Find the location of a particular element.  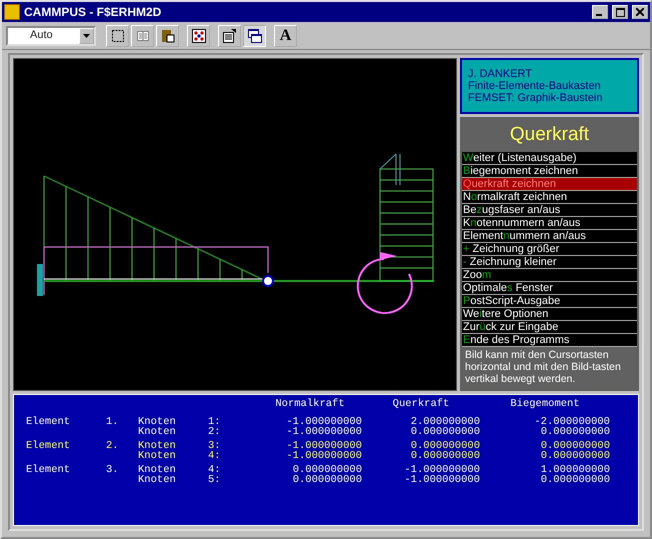

element-number: 1. is located at coordinates (113, 422).